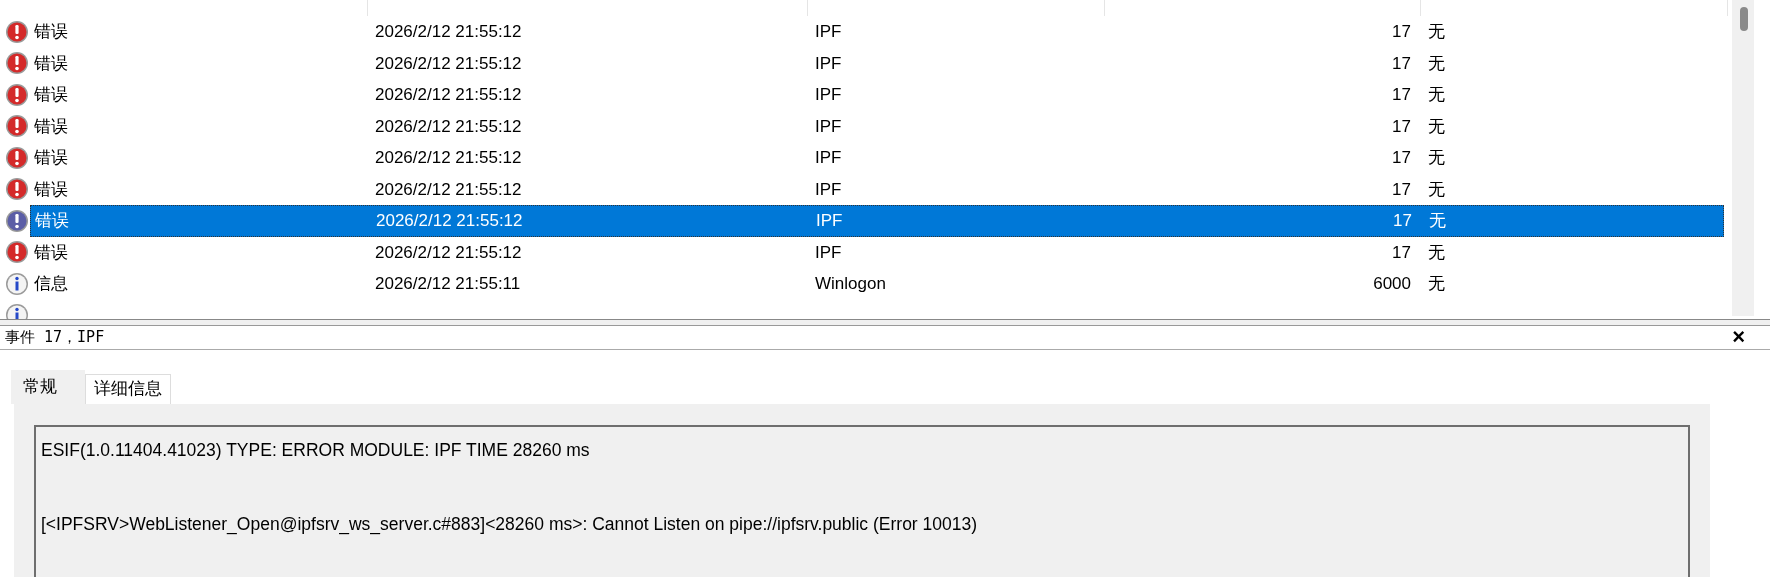 This screenshot has height=577, width=1770. I want to click on close-button: ×, so click(1738, 337).